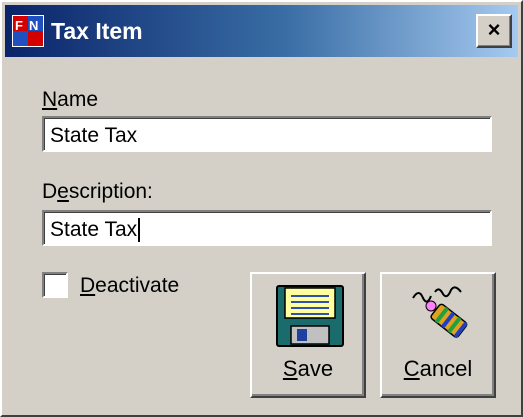 The width and height of the screenshot is (523, 417). I want to click on cancel-button: Cancel, so click(438, 335).